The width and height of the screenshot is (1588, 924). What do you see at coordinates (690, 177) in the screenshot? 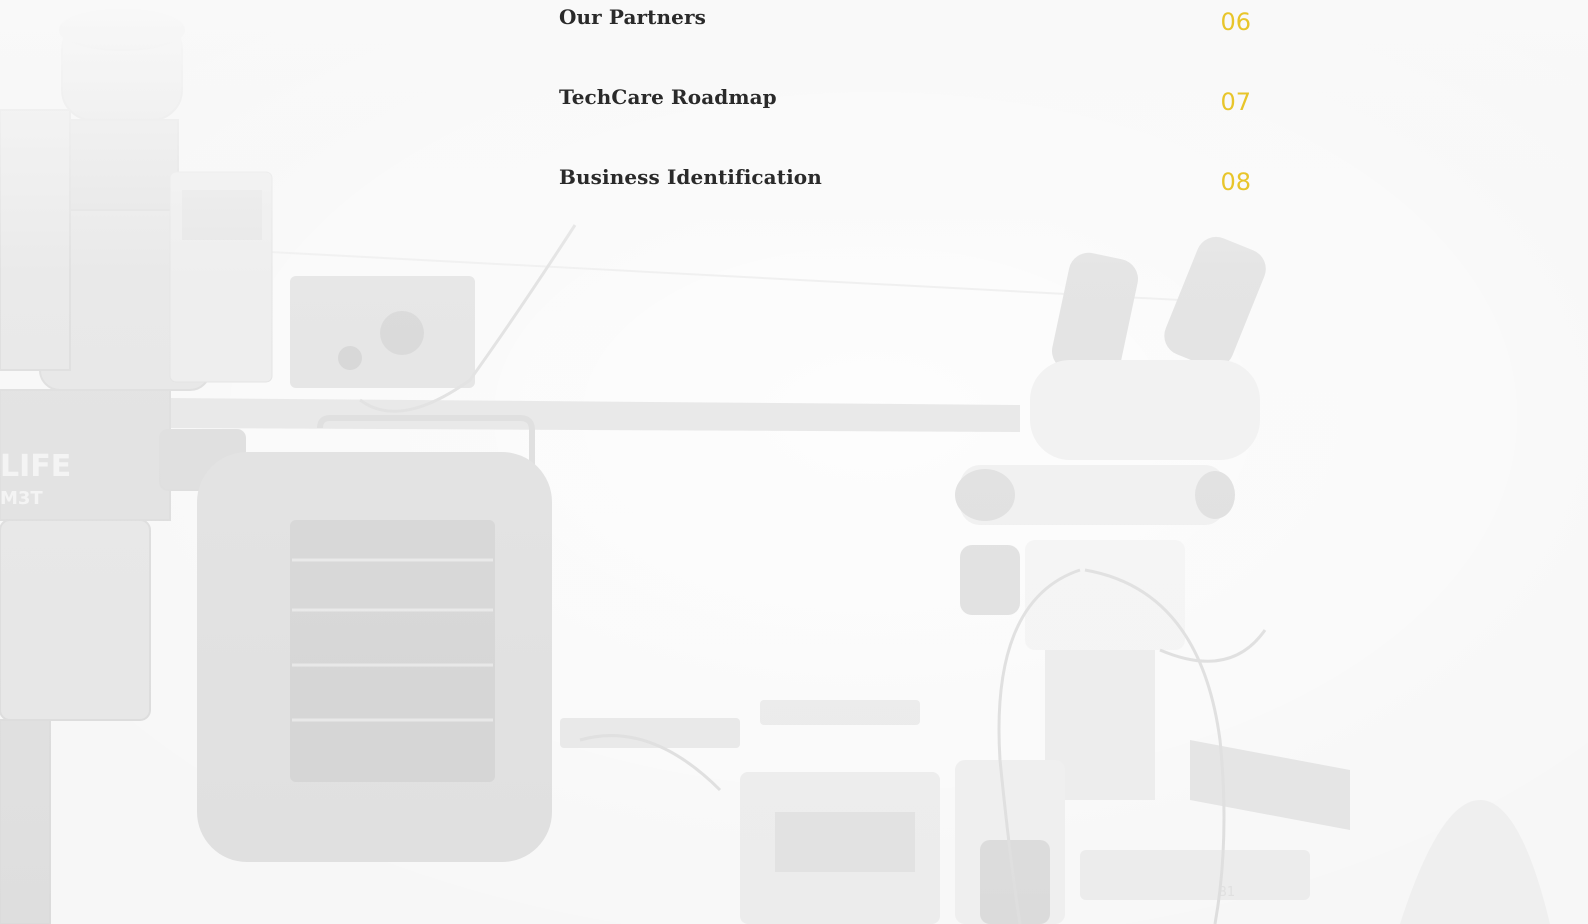
I see `toc-item-label: Business Identification` at bounding box center [690, 177].